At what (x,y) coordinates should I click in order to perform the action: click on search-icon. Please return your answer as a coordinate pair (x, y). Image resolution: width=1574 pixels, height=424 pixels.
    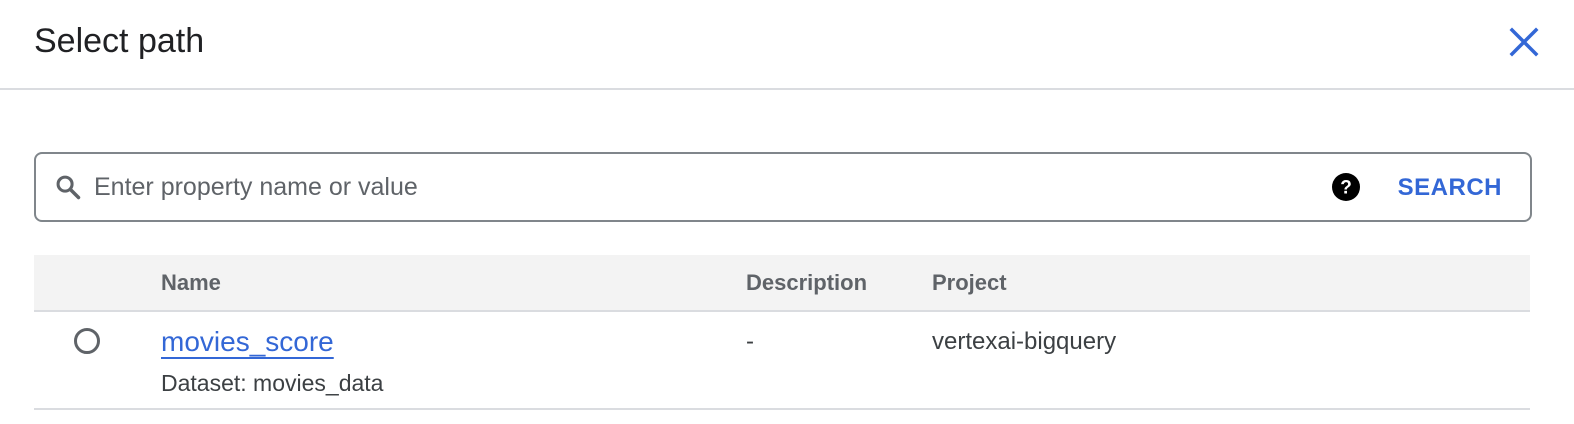
    Looking at the image, I should click on (68, 187).